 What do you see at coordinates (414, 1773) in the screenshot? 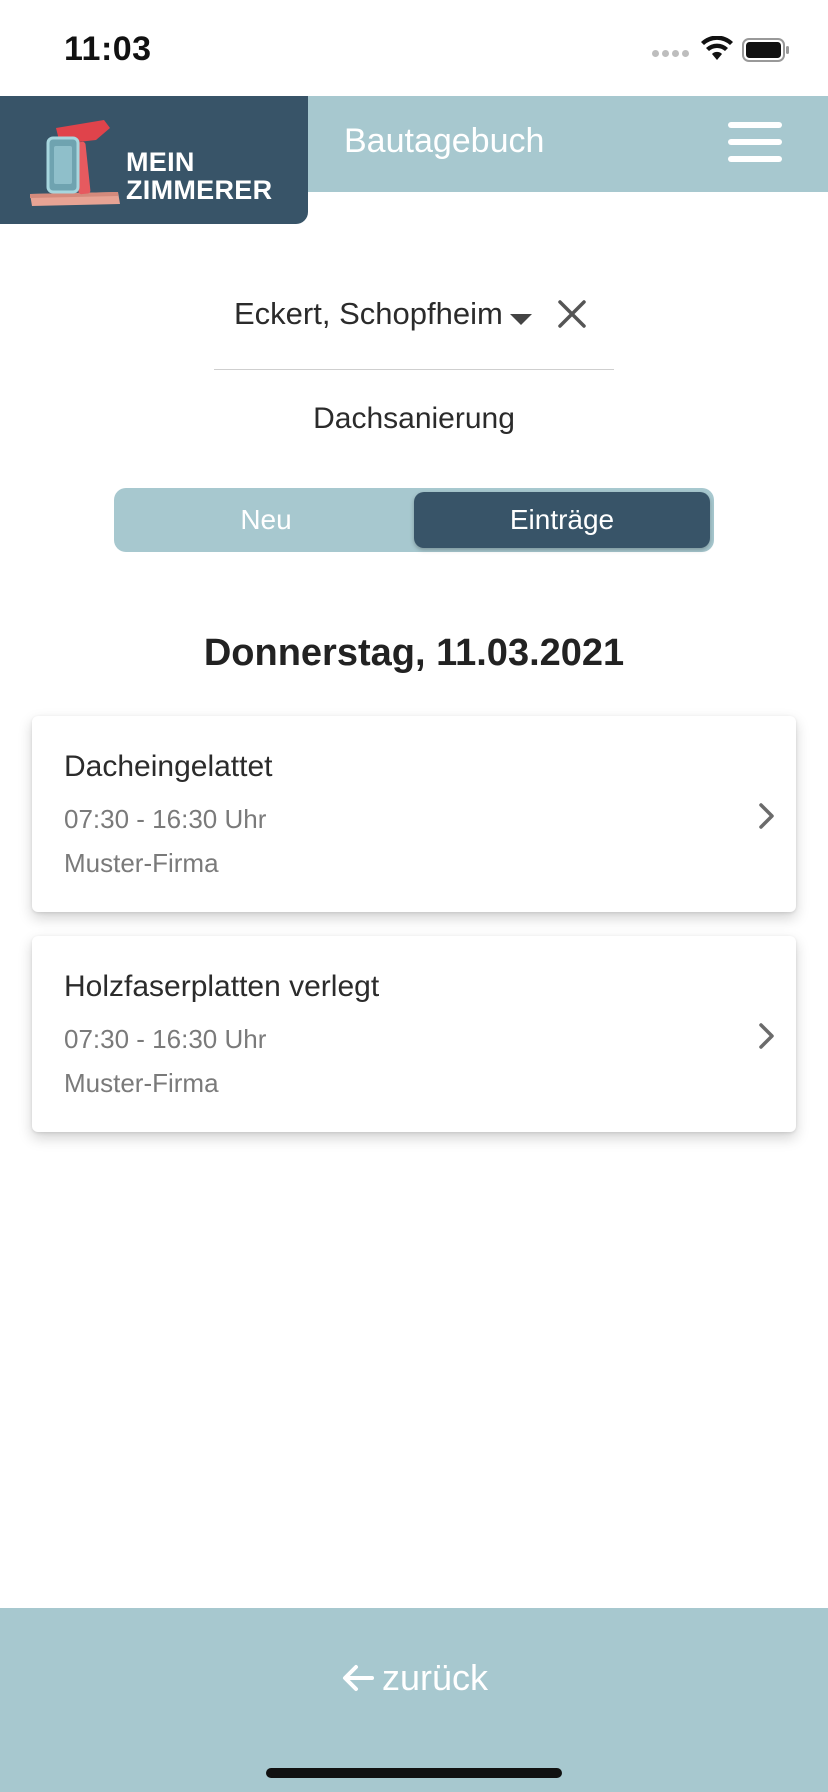
I see `home-indicator` at bounding box center [414, 1773].